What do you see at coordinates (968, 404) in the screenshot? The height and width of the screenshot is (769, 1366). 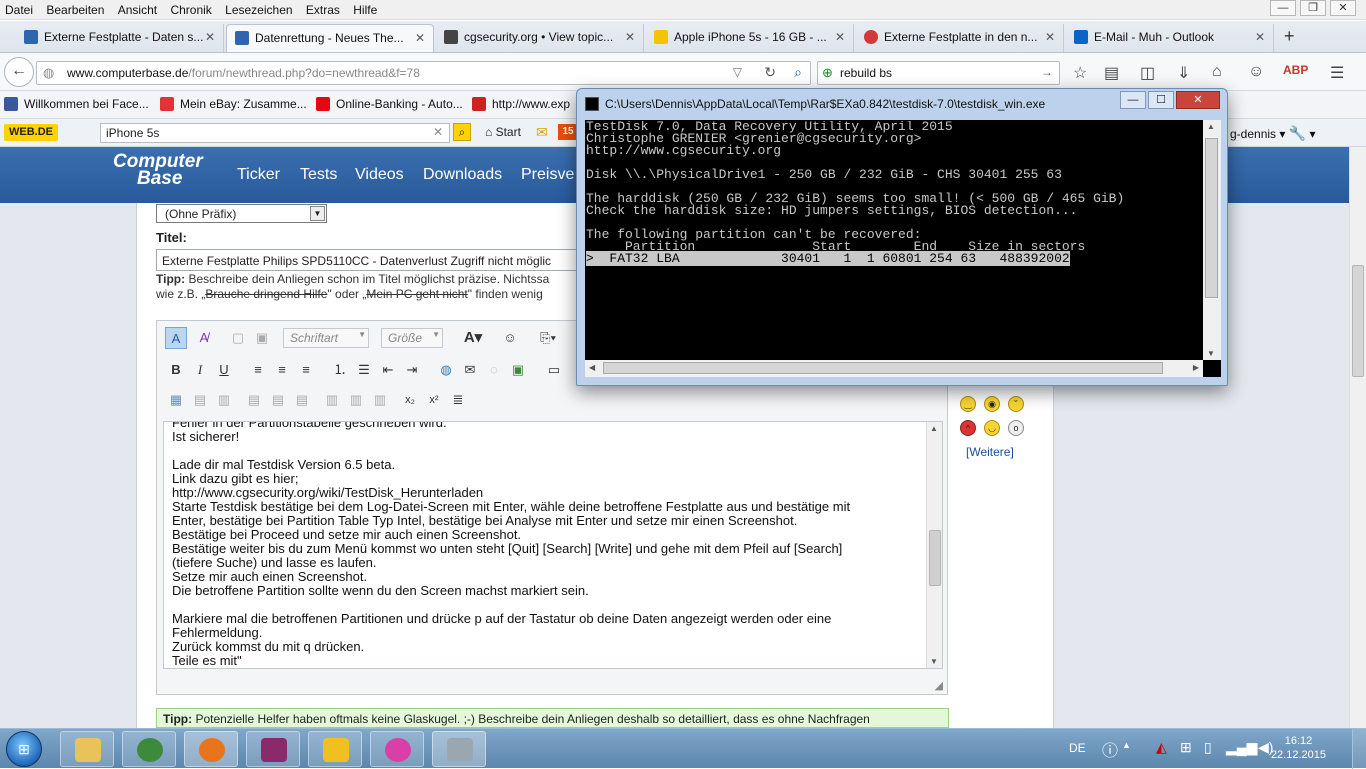 I see `smile-icon: ‿` at bounding box center [968, 404].